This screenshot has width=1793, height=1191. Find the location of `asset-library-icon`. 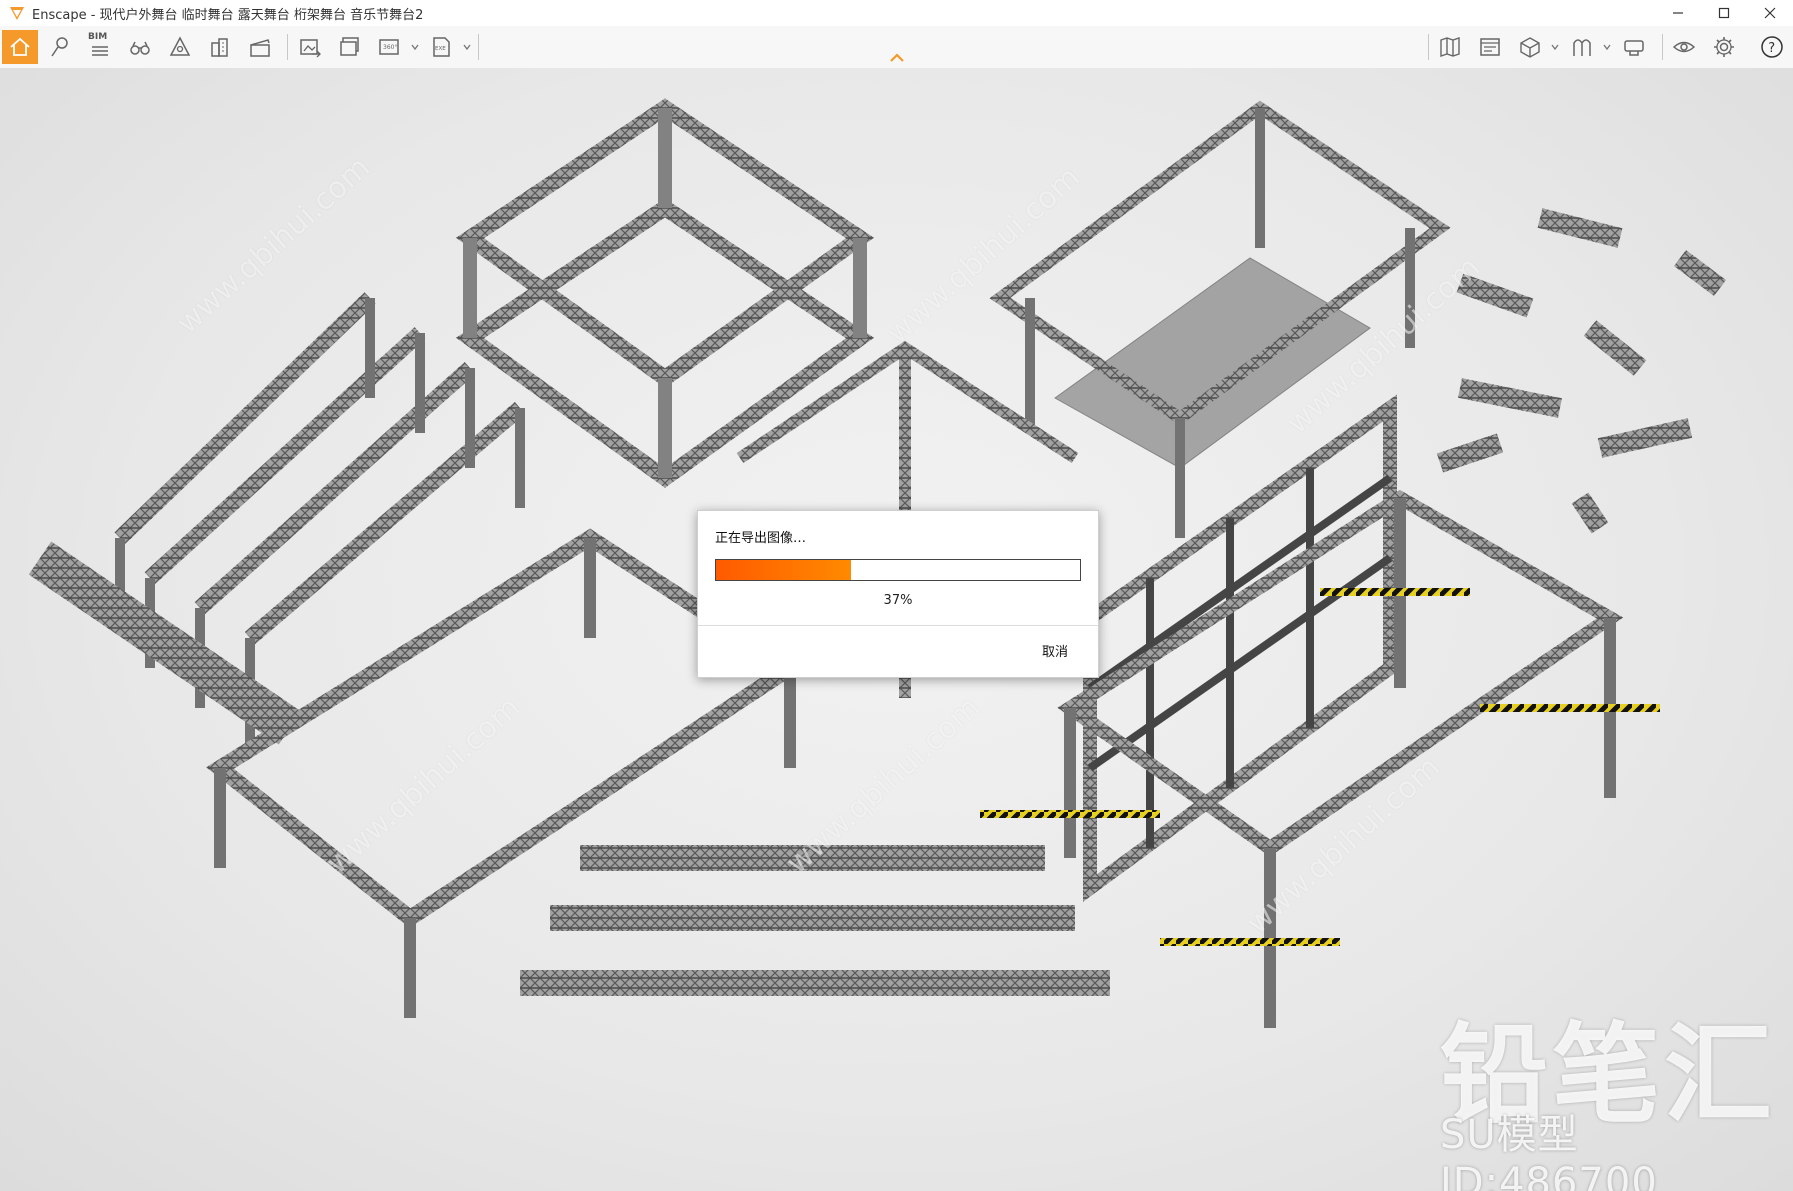

asset-library-icon is located at coordinates (180, 46).